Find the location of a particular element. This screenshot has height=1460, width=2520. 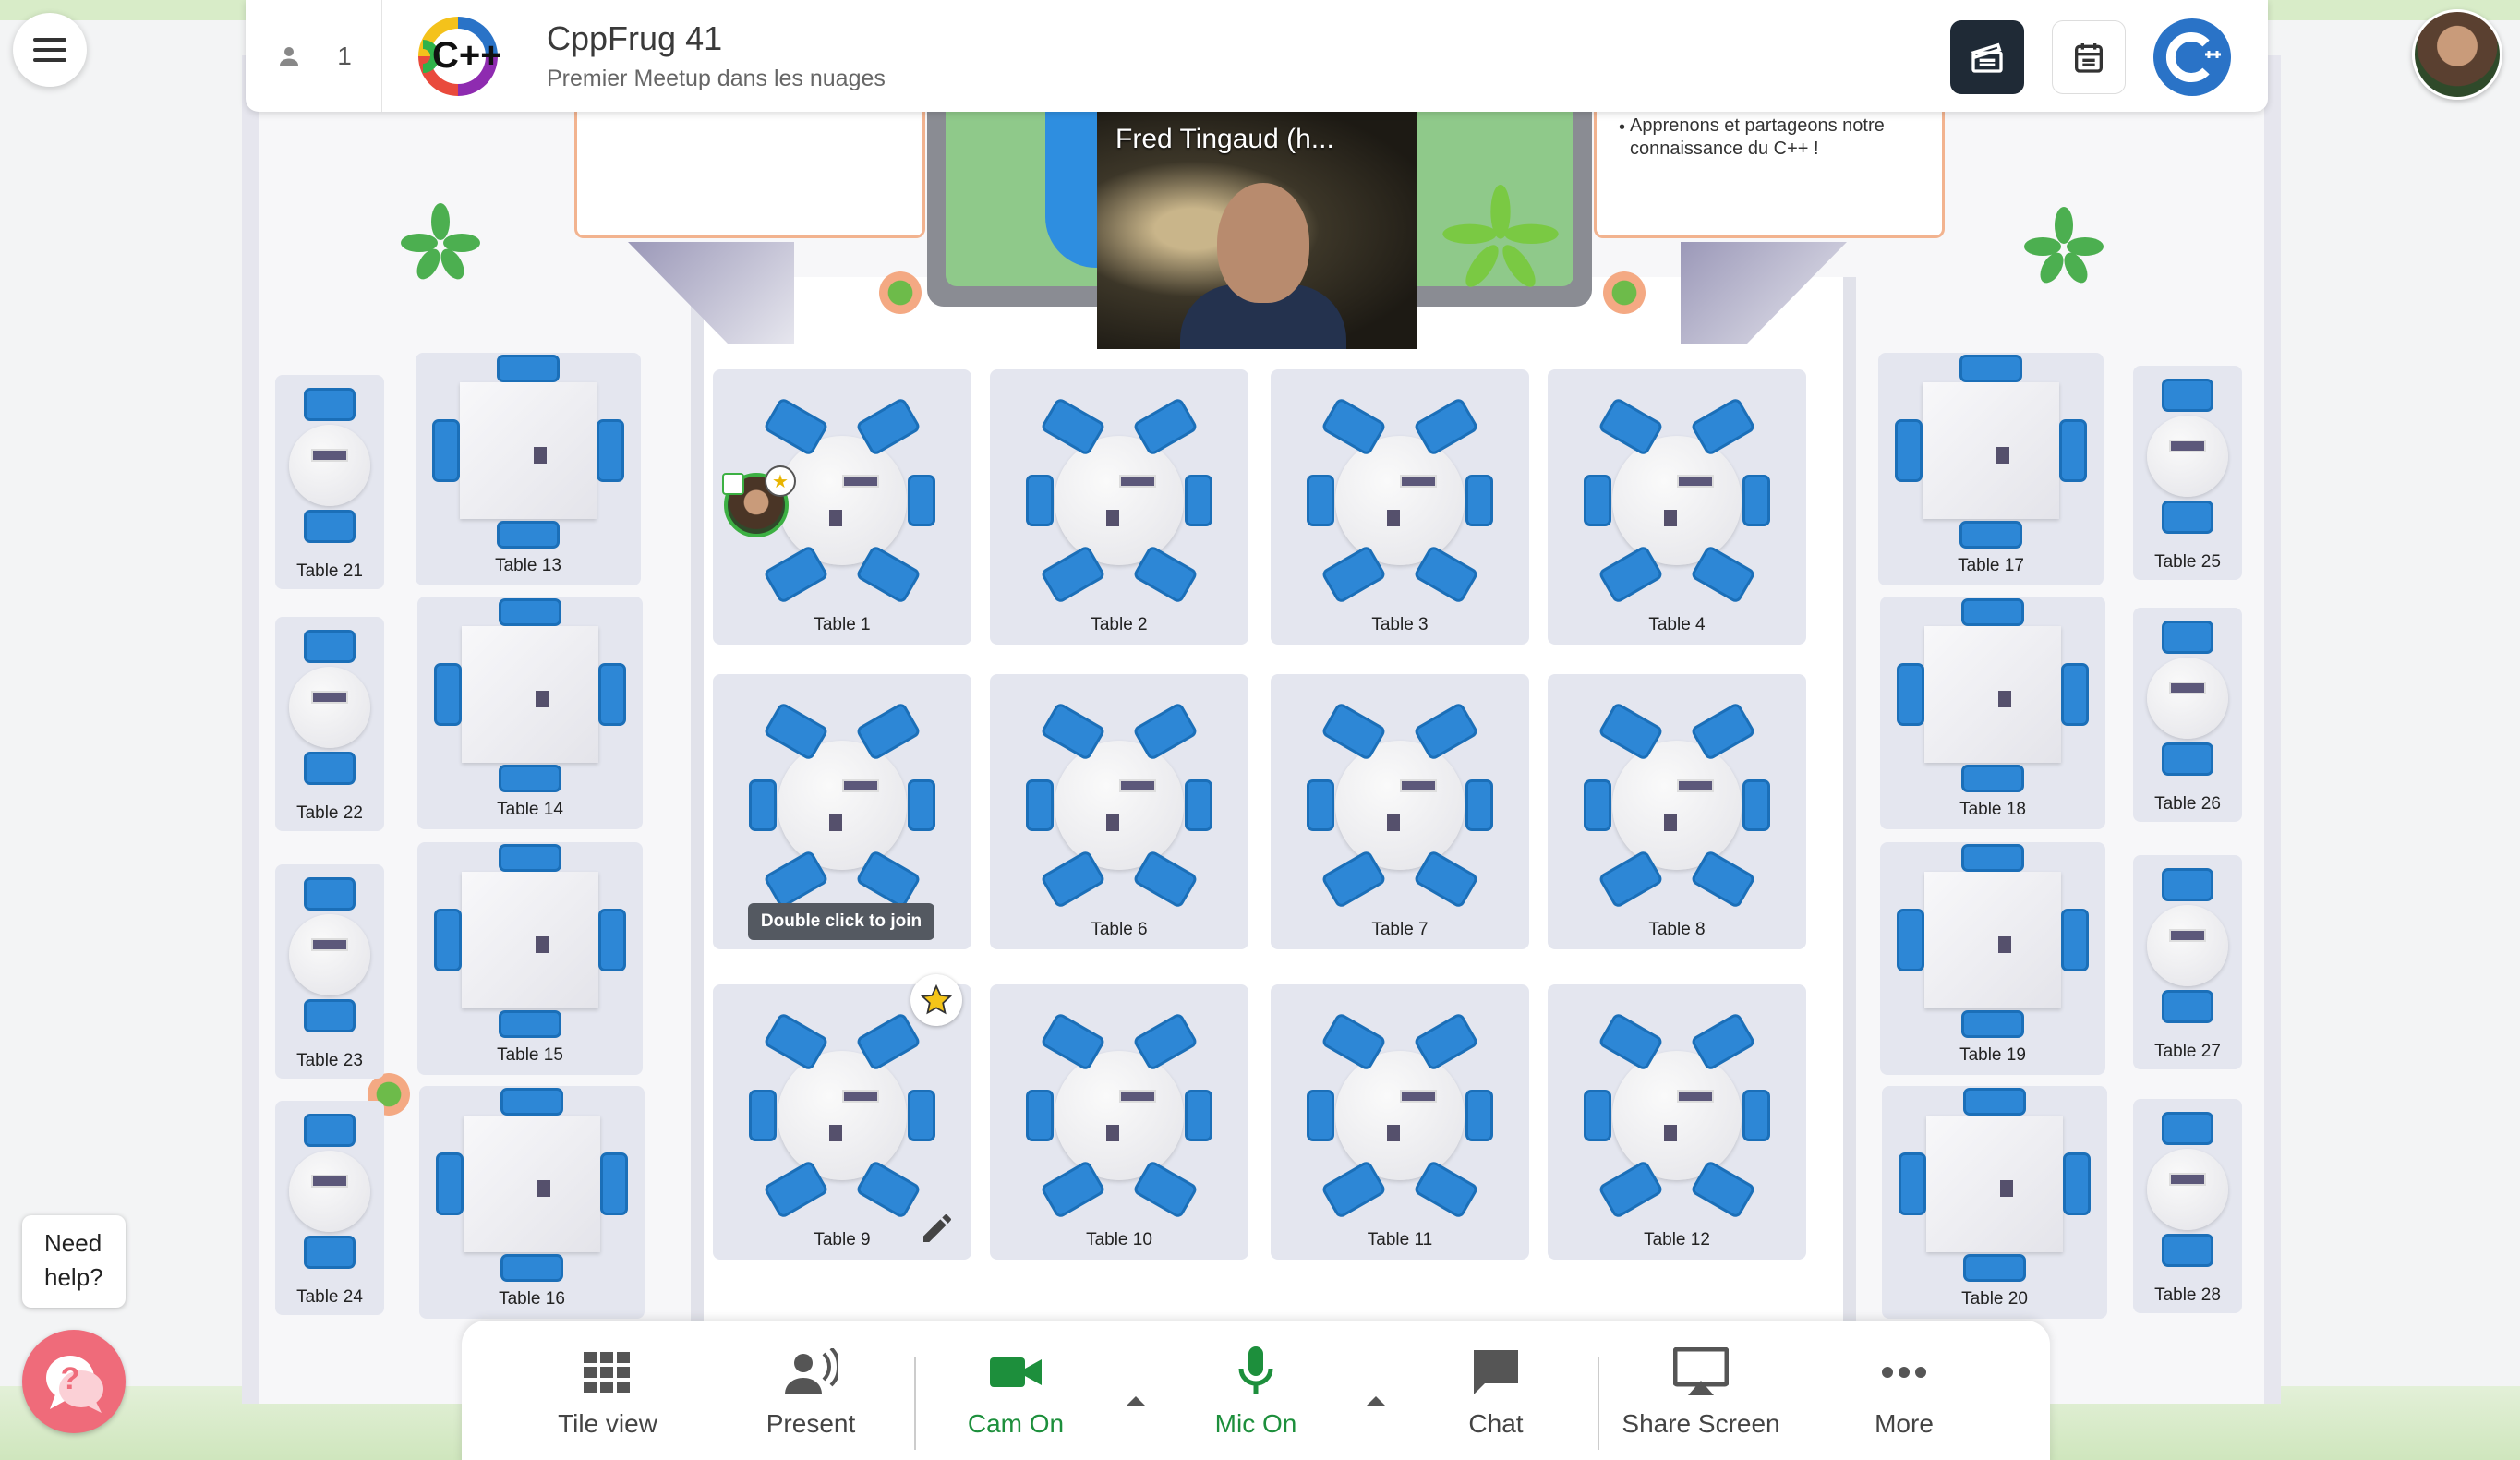

more-icon is located at coordinates (1904, 1372).